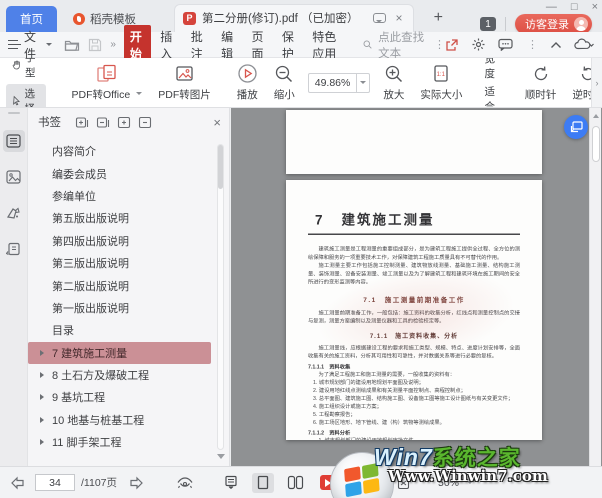  Describe the element at coordinates (379, 18) in the screenshot. I see `comment-bubble-icon` at that location.